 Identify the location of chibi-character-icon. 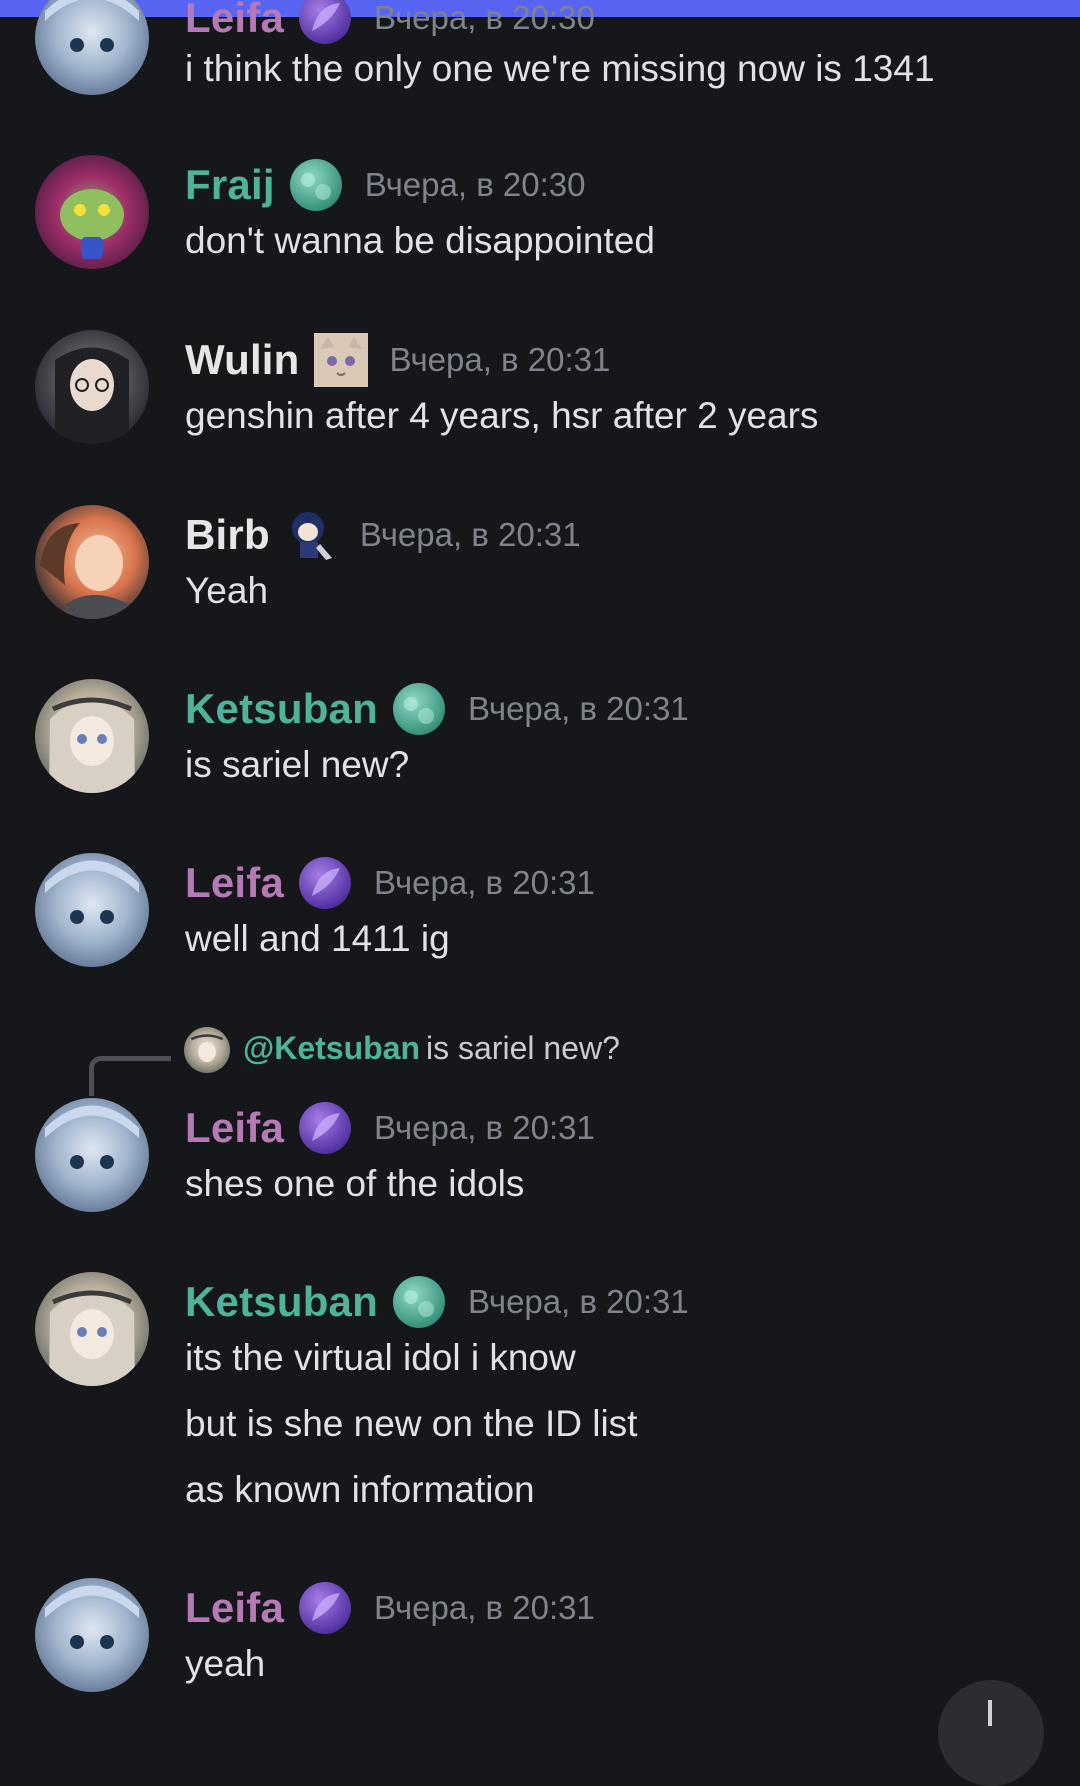
(311, 535).